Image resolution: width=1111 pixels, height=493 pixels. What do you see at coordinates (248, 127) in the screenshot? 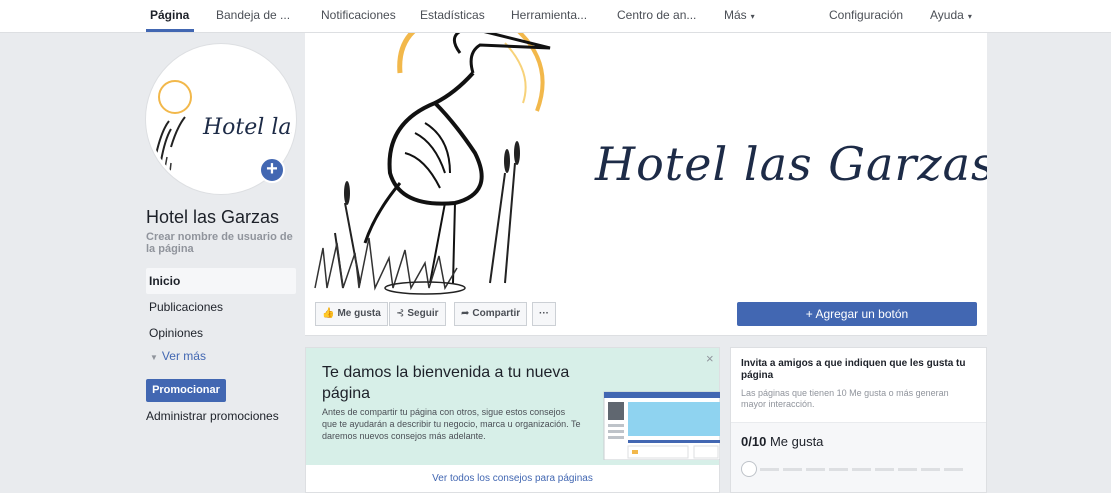
I see `profile-picture-text: Hotel las (` at bounding box center [248, 127].